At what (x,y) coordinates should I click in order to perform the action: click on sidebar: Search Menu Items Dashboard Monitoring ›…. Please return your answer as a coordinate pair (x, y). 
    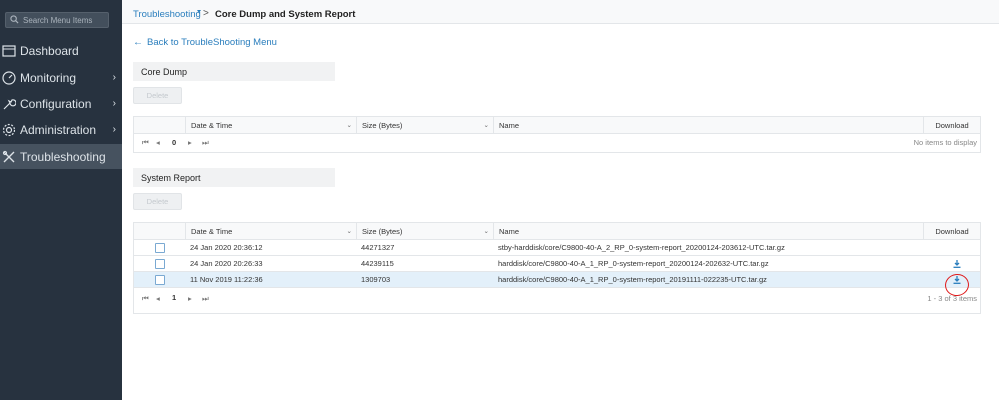
    Looking at the image, I should click on (61, 200).